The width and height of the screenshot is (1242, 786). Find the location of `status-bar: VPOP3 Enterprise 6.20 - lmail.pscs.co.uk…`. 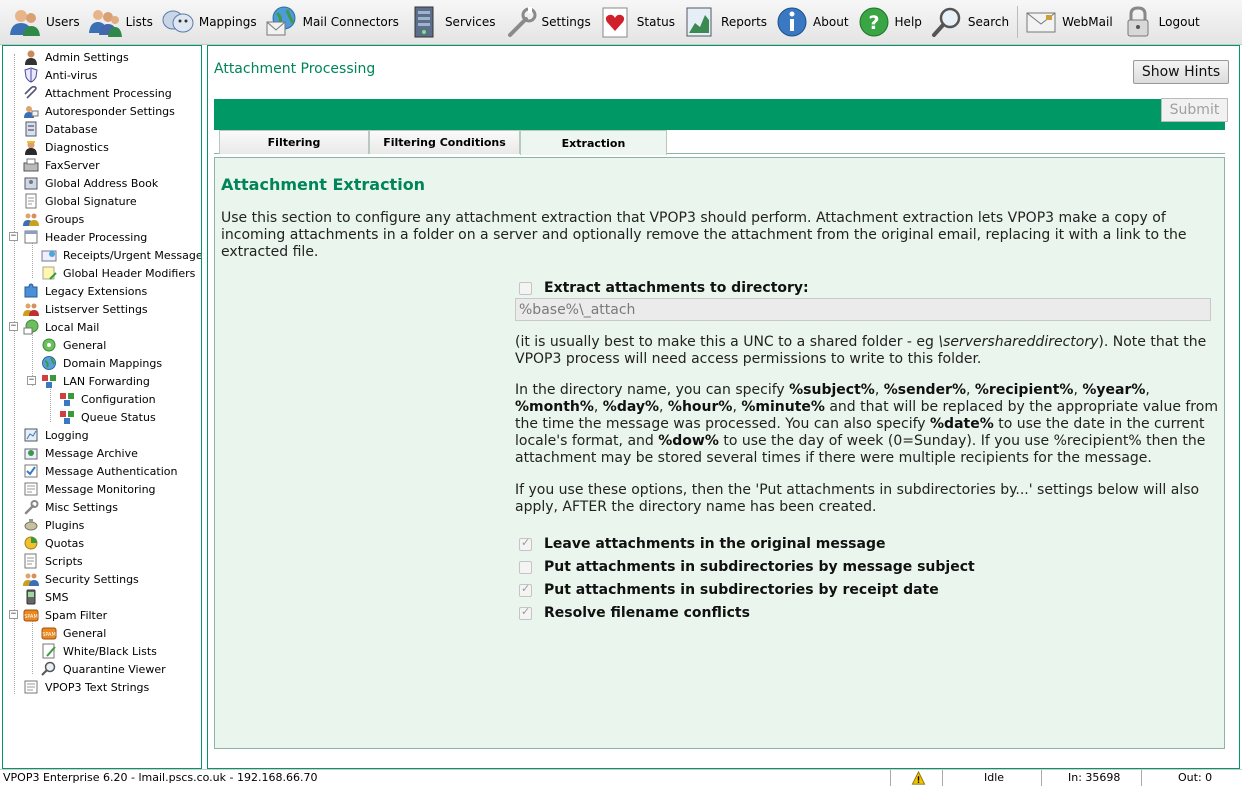

status-bar: VPOP3 Enterprise 6.20 - lmail.pscs.co.uk… is located at coordinates (621, 777).